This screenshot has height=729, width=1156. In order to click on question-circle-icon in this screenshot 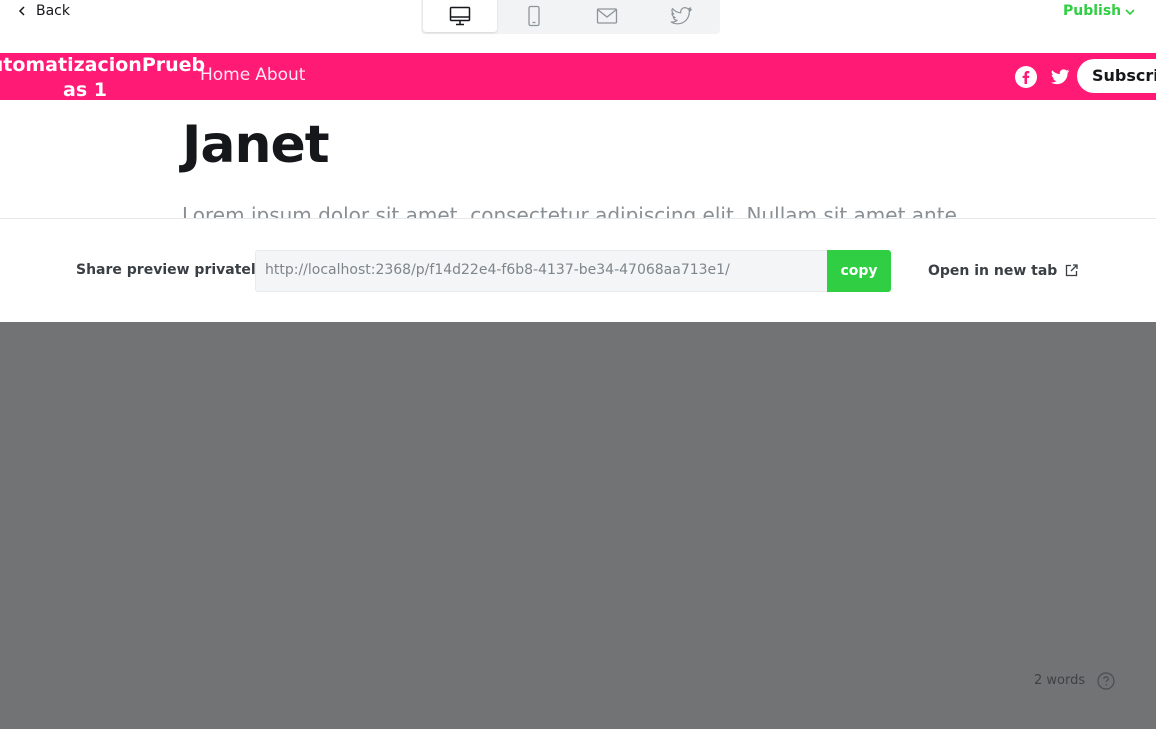, I will do `click(1106, 681)`.